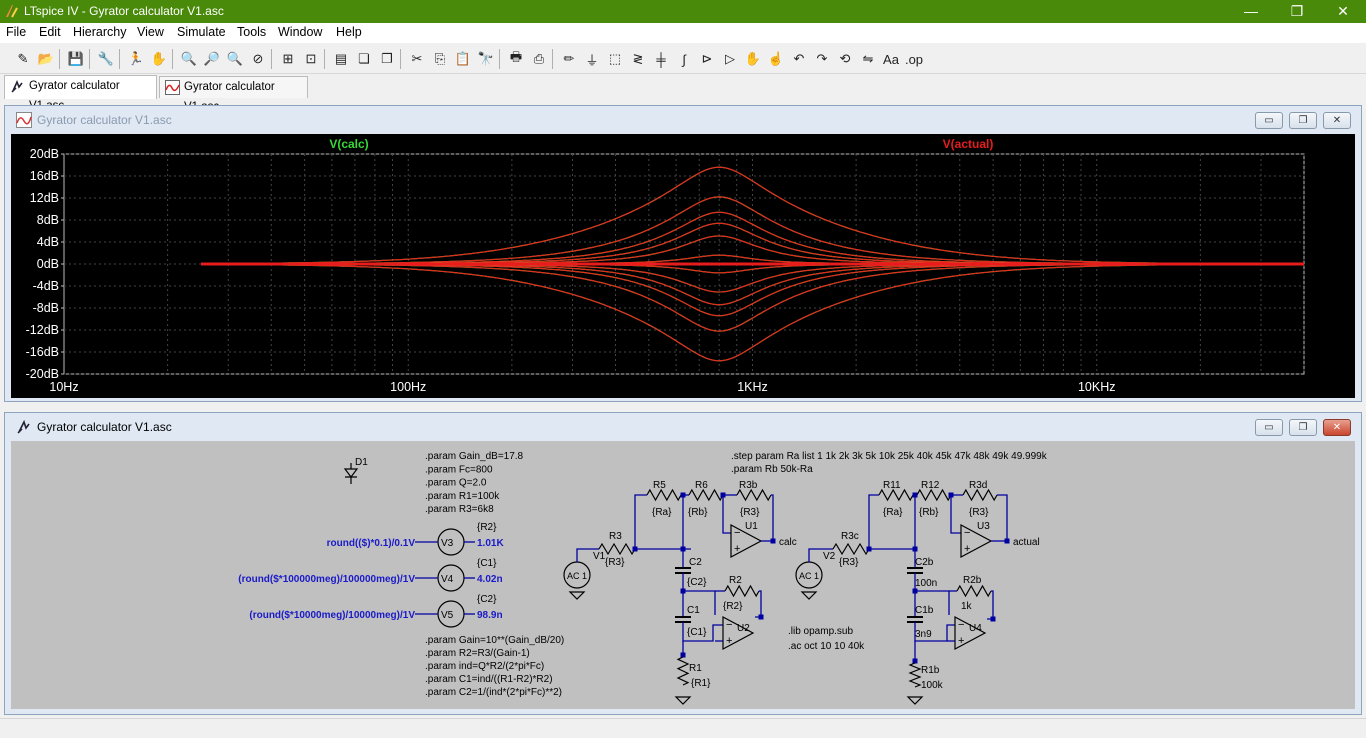 Image resolution: width=1366 pixels, height=738 pixels. What do you see at coordinates (638, 59) in the screenshot?
I see `resistor-icon: ≷` at bounding box center [638, 59].